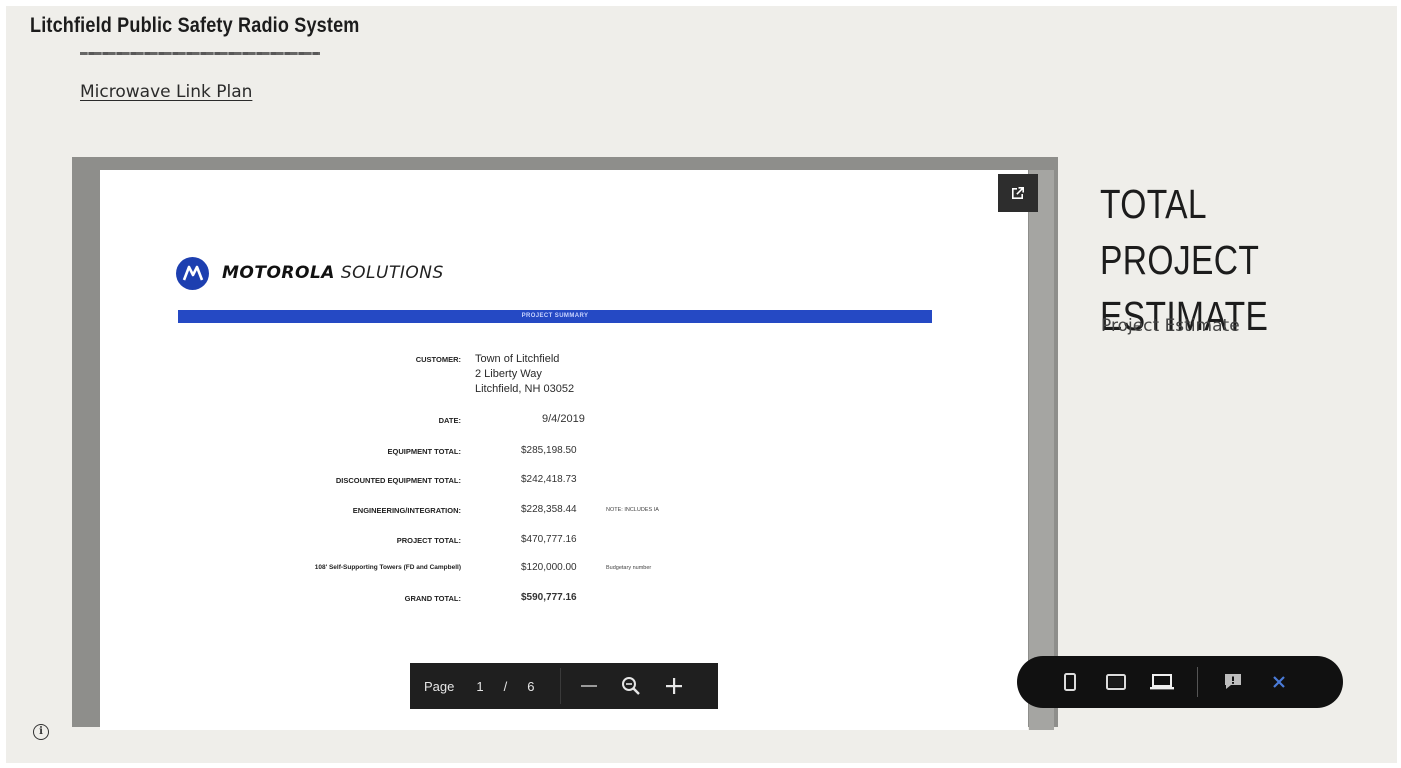  Describe the element at coordinates (508, 374) in the screenshot. I see `customer-line: 2 Liberty Way` at that location.